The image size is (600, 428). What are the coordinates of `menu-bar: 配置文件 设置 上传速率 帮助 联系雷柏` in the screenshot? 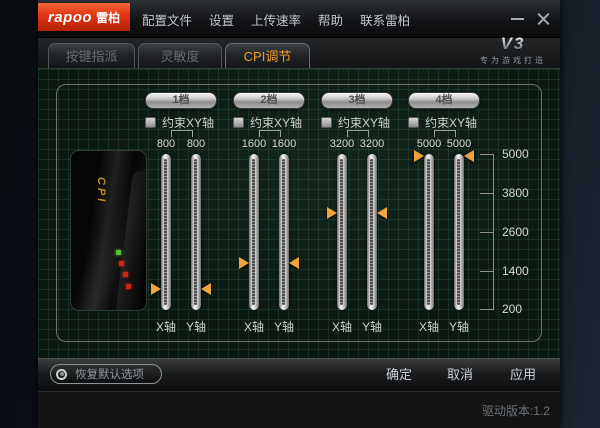 It's located at (276, 19).